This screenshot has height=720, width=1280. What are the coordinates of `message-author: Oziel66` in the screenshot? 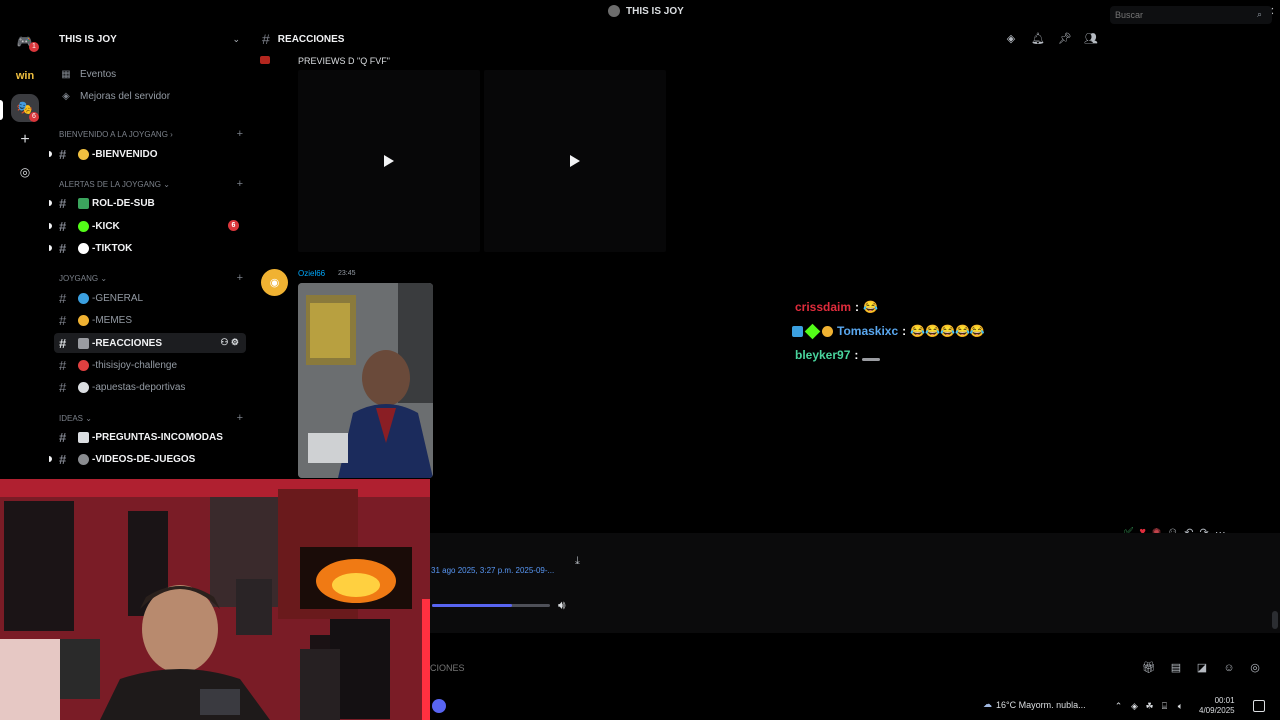 It's located at (311, 273).